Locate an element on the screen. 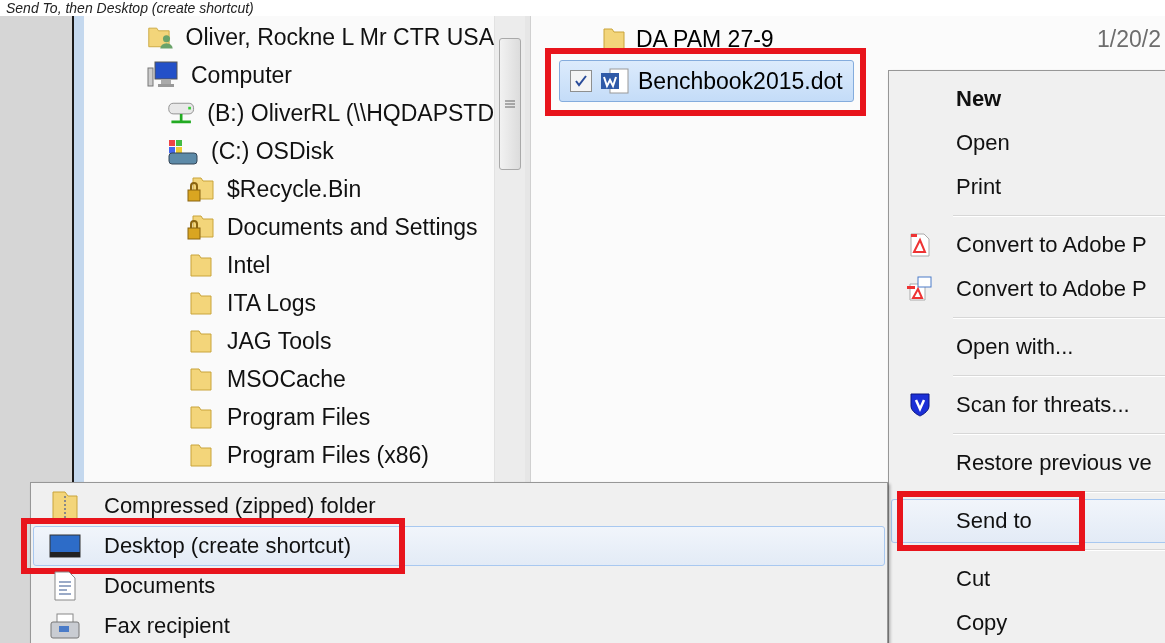 Image resolution: width=1165 pixels, height=643 pixels. tree-item: Computer is located at coordinates (289, 75).